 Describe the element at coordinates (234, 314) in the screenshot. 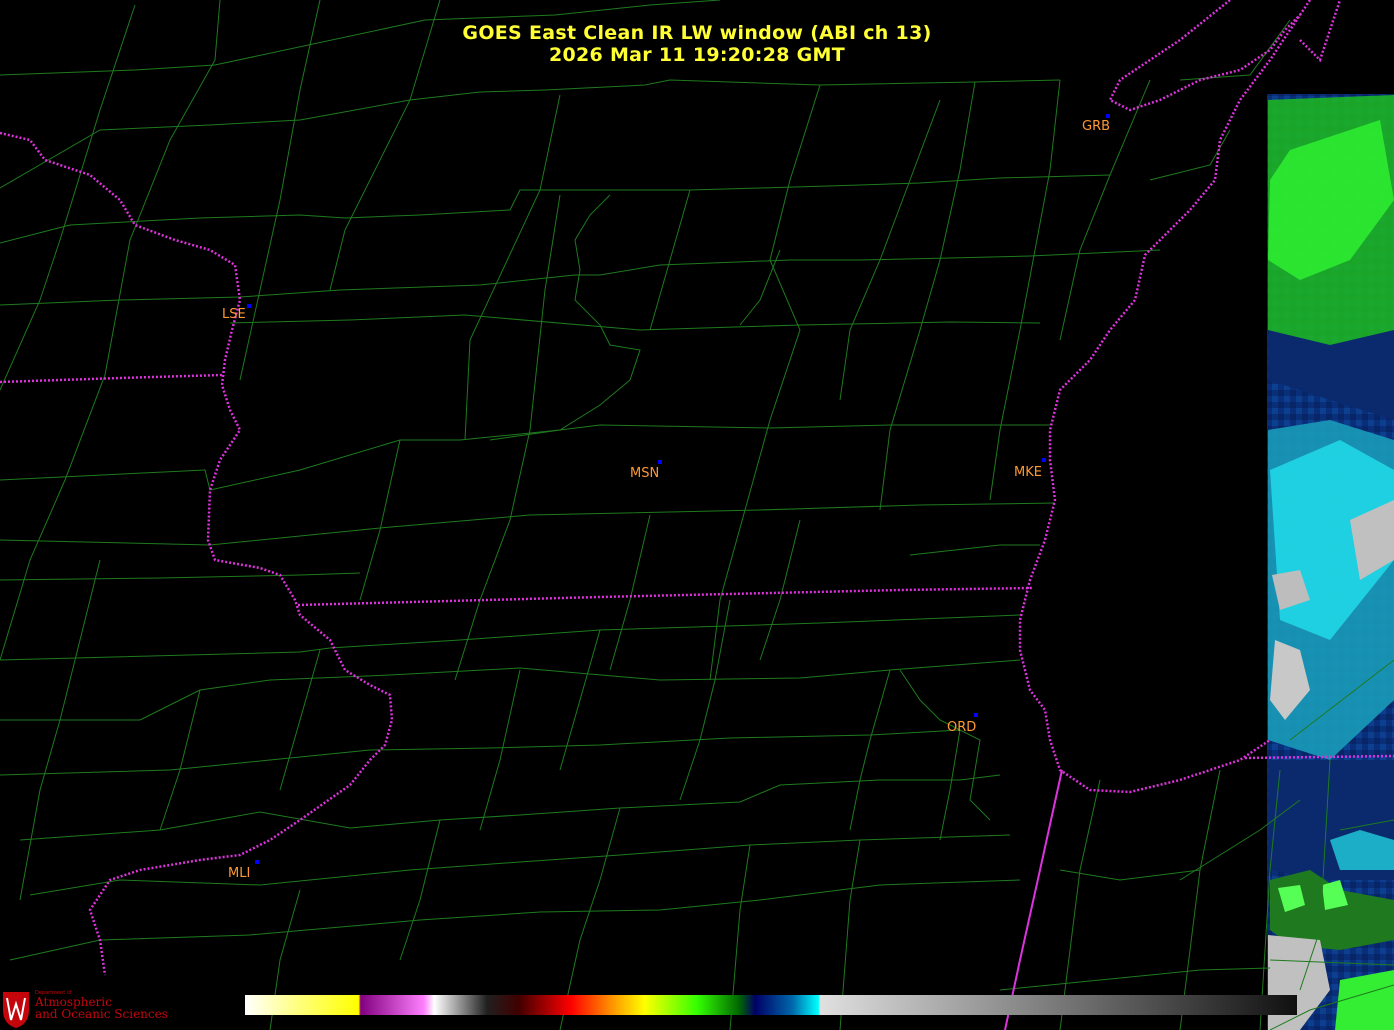

I see `station-label-lse: LSE` at that location.